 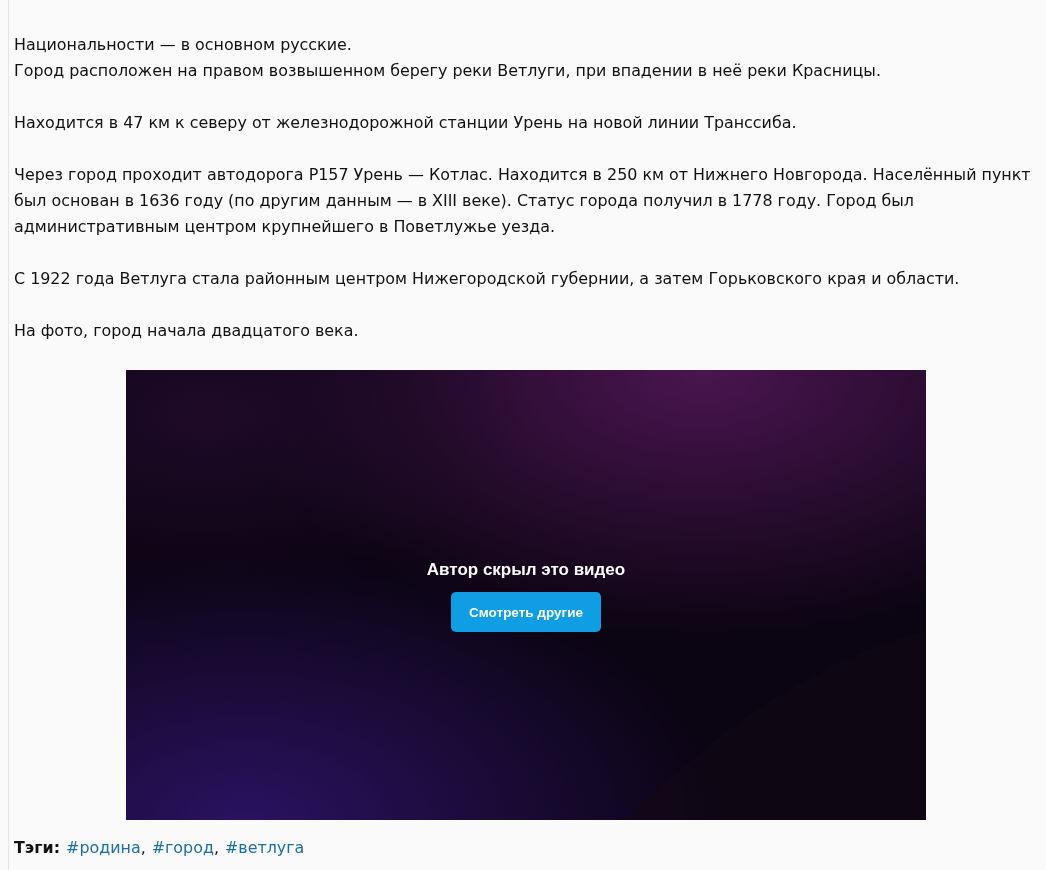 I want to click on tags-label: Тэги:, so click(x=37, y=847).